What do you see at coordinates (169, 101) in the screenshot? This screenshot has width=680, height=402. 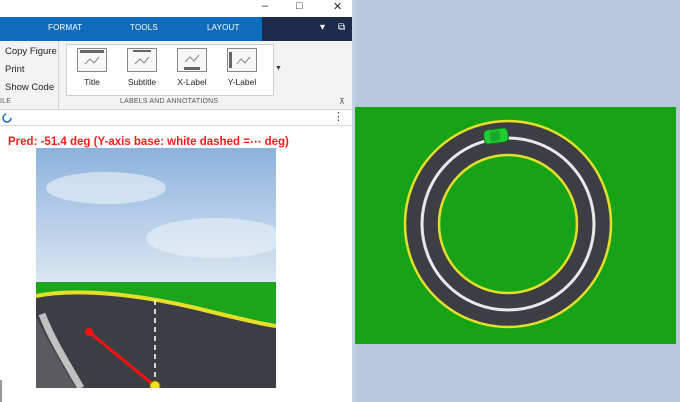 I see `labels-group-label: LABELS AND ANNOTATIONS` at bounding box center [169, 101].